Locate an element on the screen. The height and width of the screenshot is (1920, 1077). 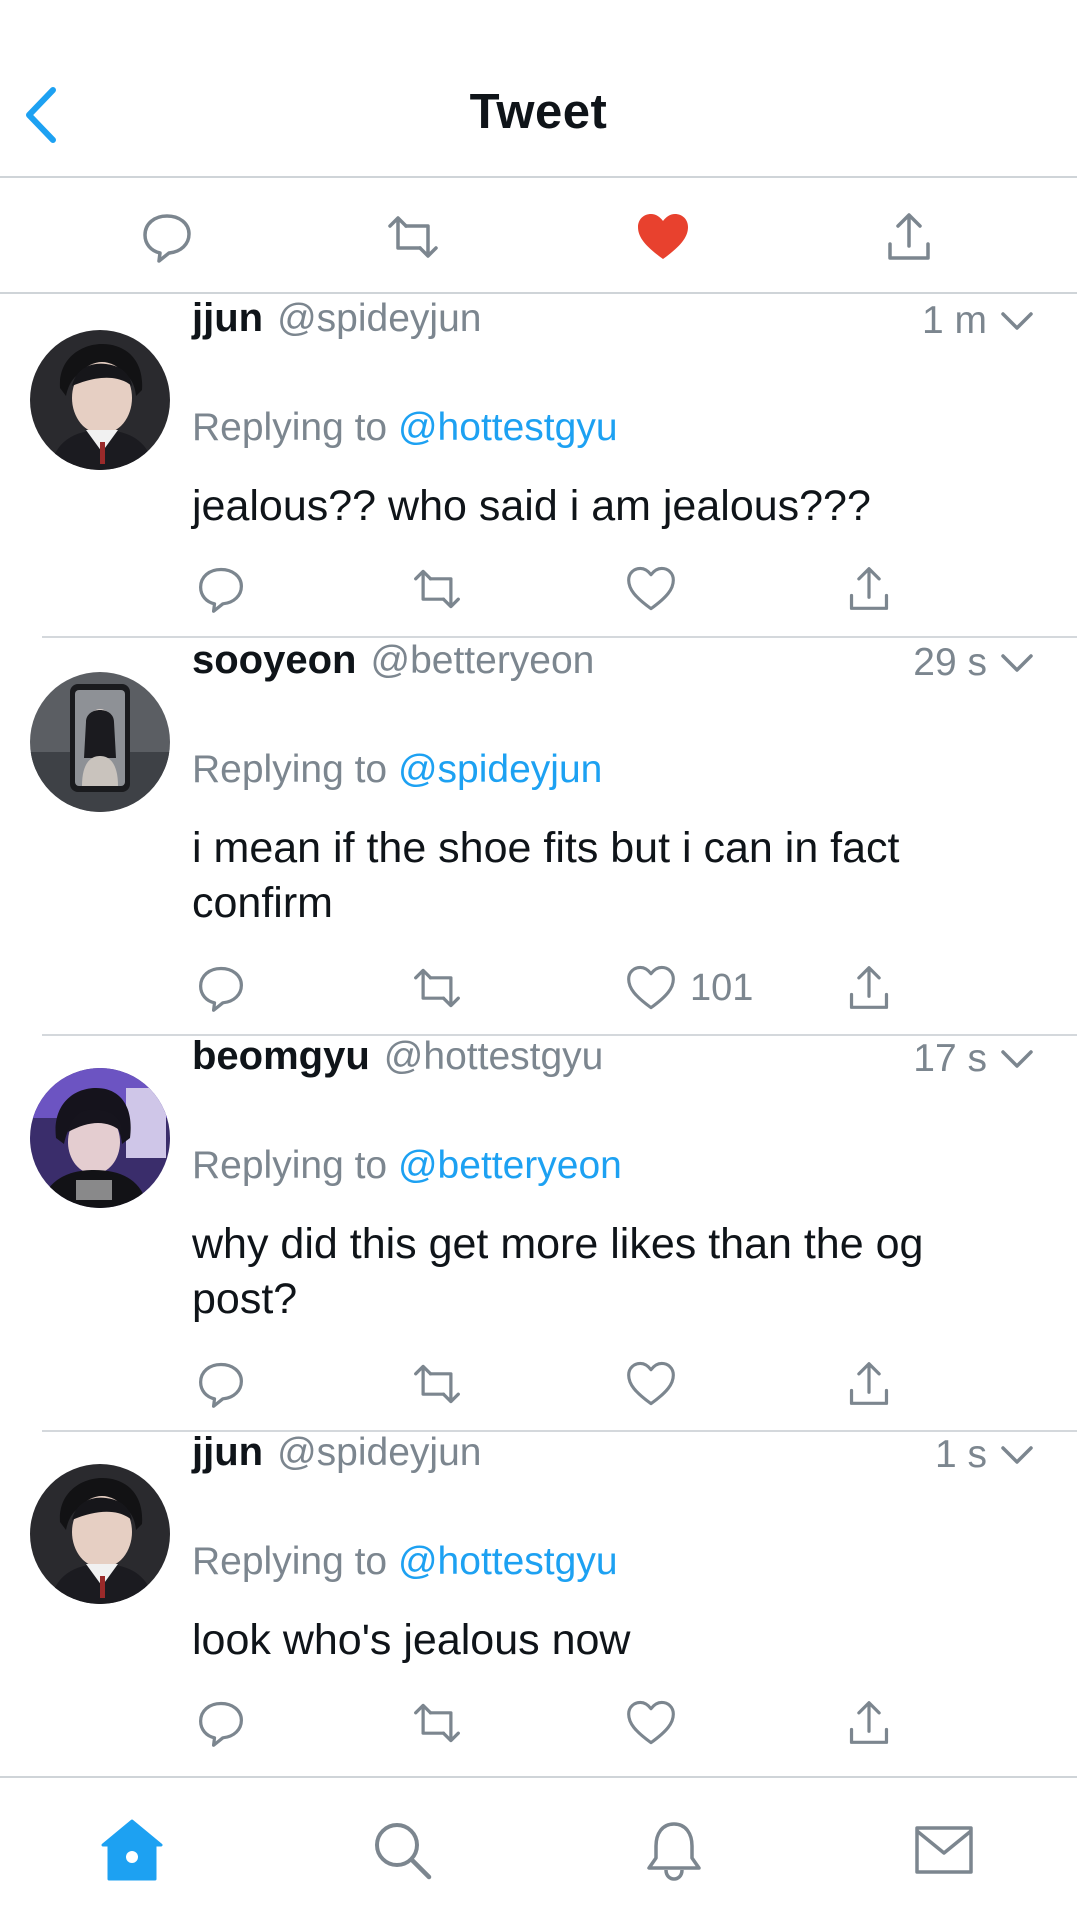
messages-envelope-icon is located at coordinates (944, 1850).